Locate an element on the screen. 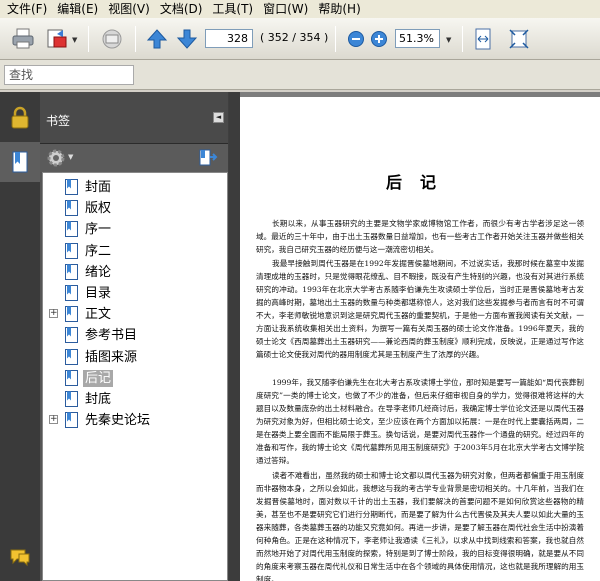  bookmark-label: 版权 is located at coordinates (98, 209).